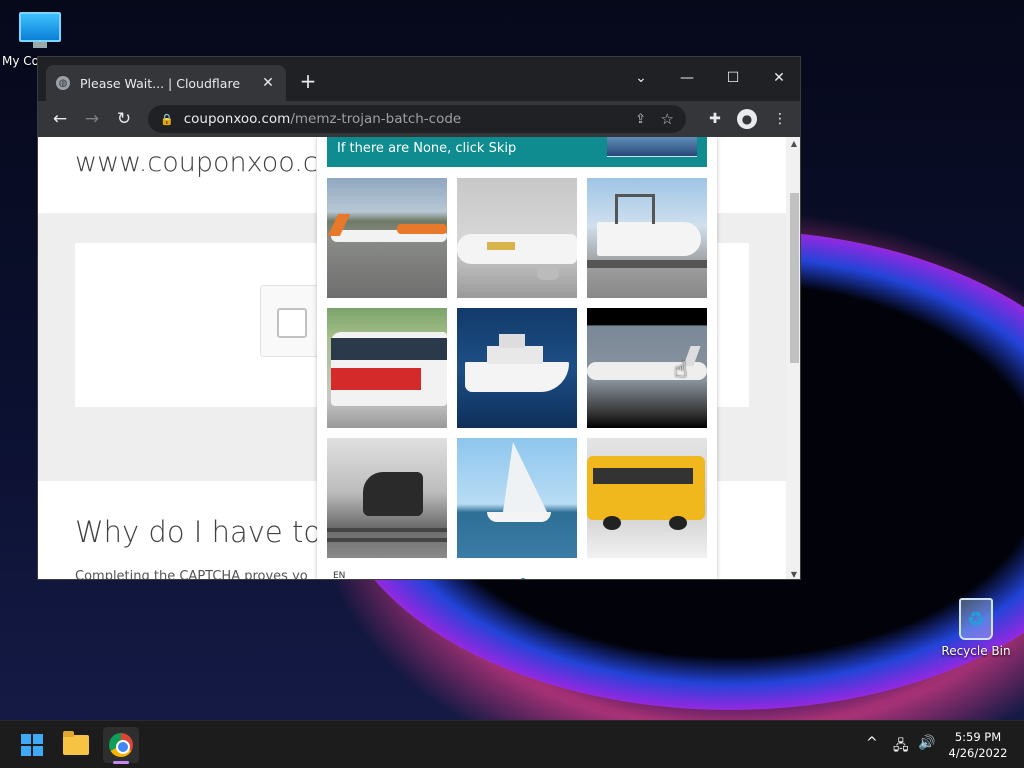 Image resolution: width=1024 pixels, height=768 pixels. I want to click on tile-airplane-white, so click(517, 238).